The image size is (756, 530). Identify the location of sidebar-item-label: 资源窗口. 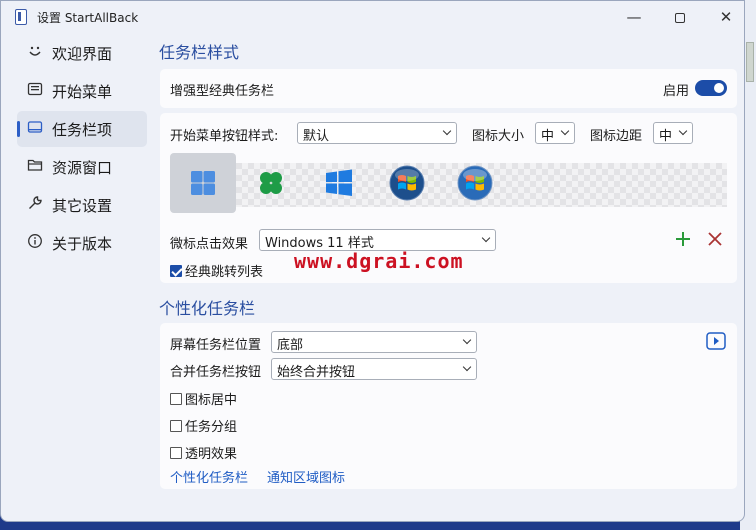
(82, 167).